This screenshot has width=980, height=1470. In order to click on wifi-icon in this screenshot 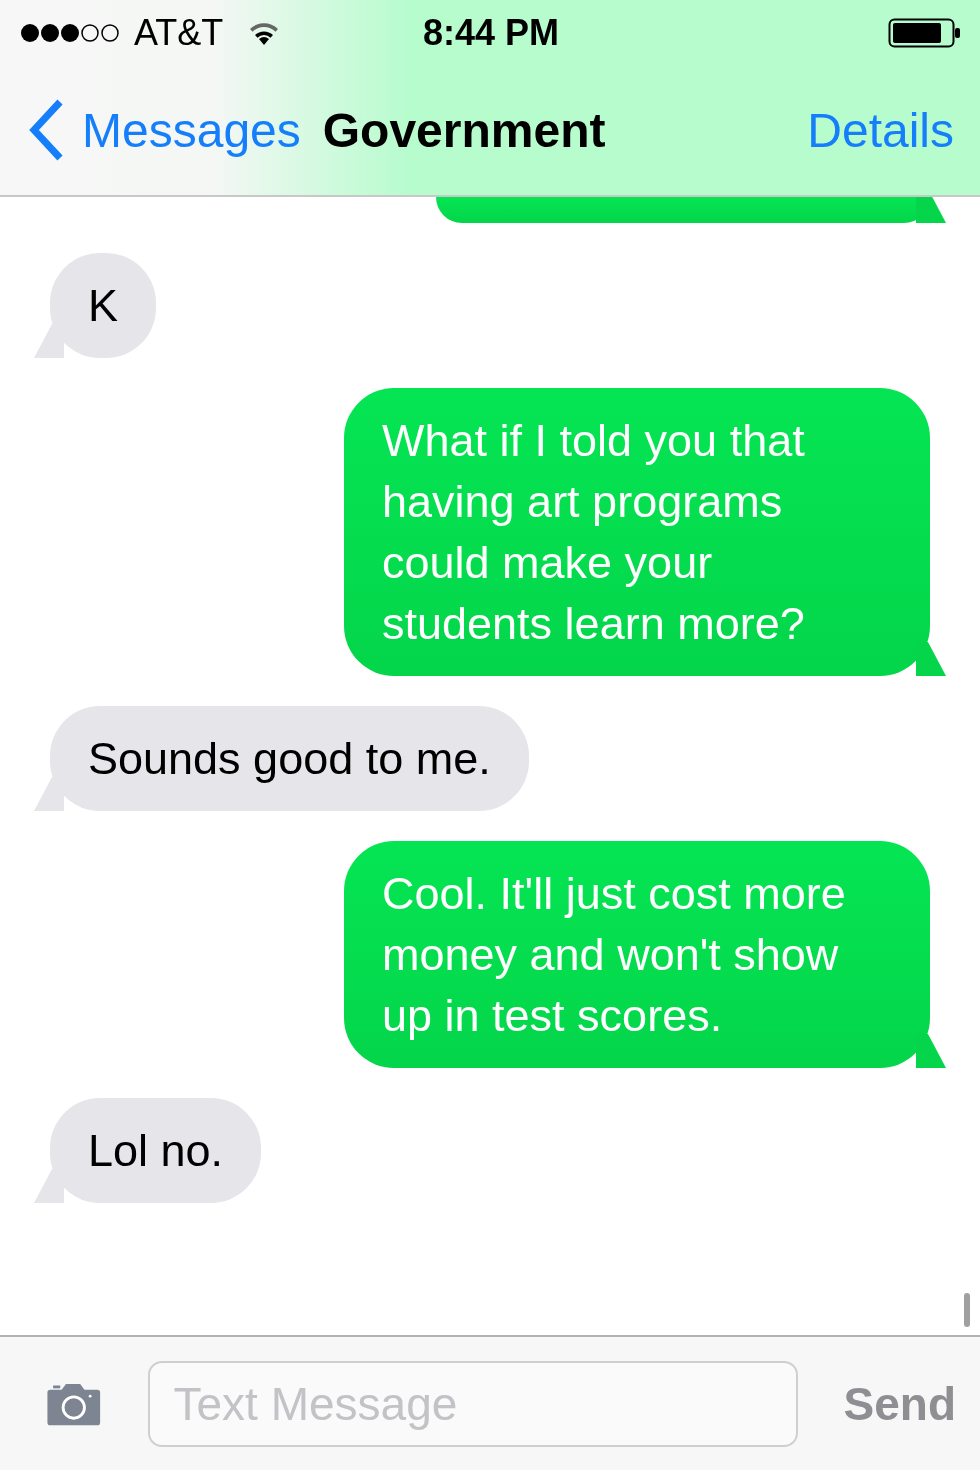, I will do `click(264, 32)`.